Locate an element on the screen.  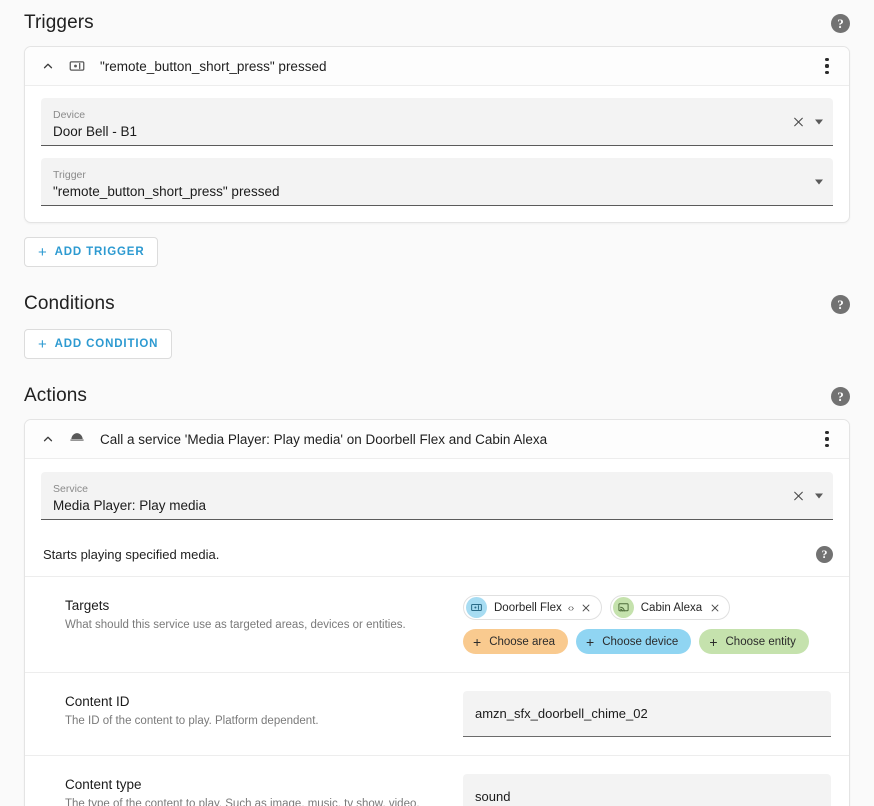
actions-help-icon: ? is located at coordinates (840, 396).